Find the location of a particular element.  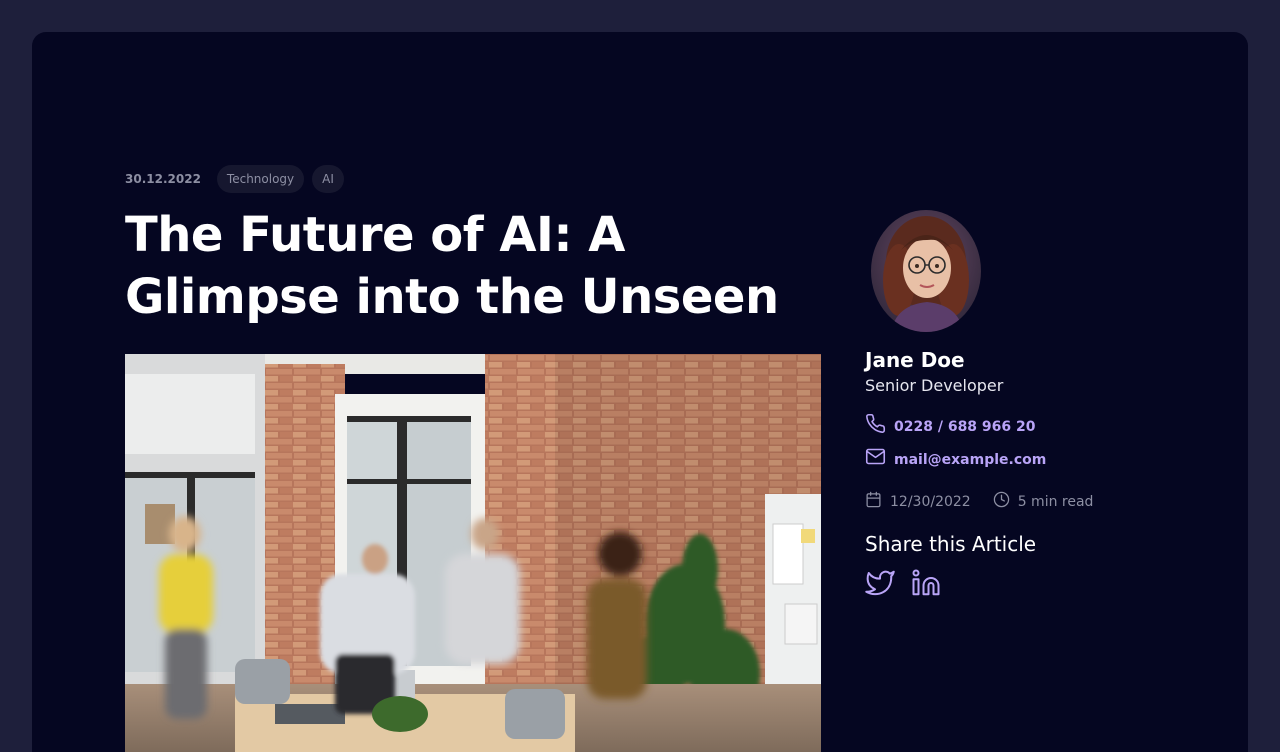

phone-link: 0228 / 688 966 20 is located at coordinates (1015, 426).